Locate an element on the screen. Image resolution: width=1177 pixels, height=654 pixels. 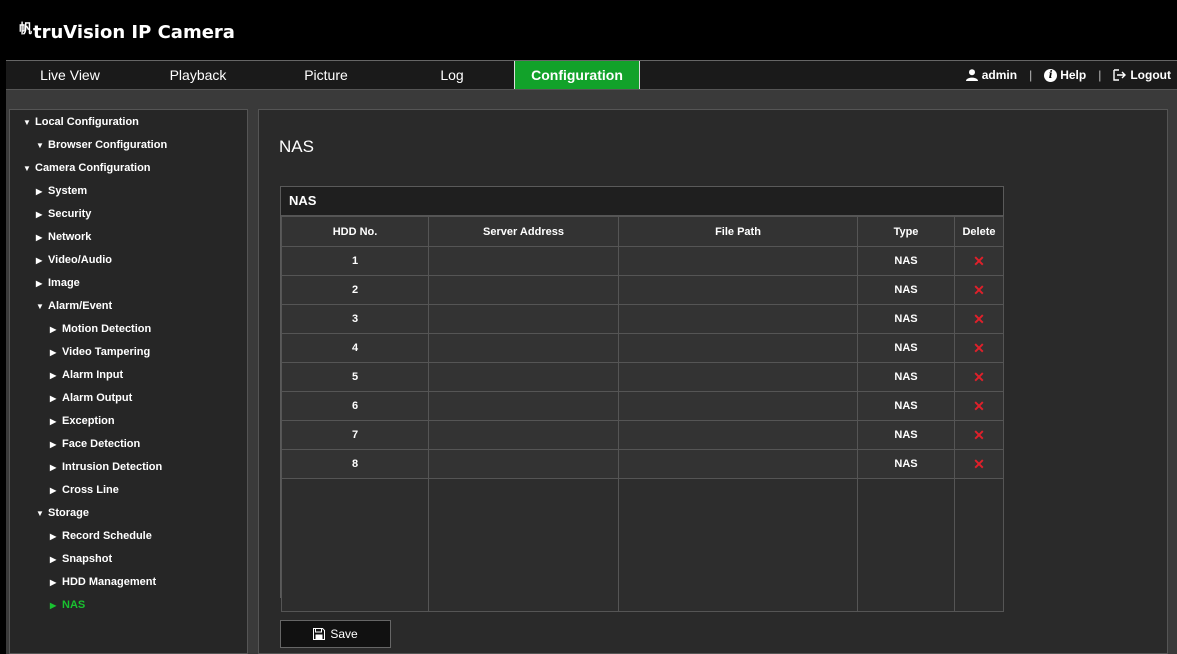
tree-item-label: Video Tampering is located at coordinates (106, 352).